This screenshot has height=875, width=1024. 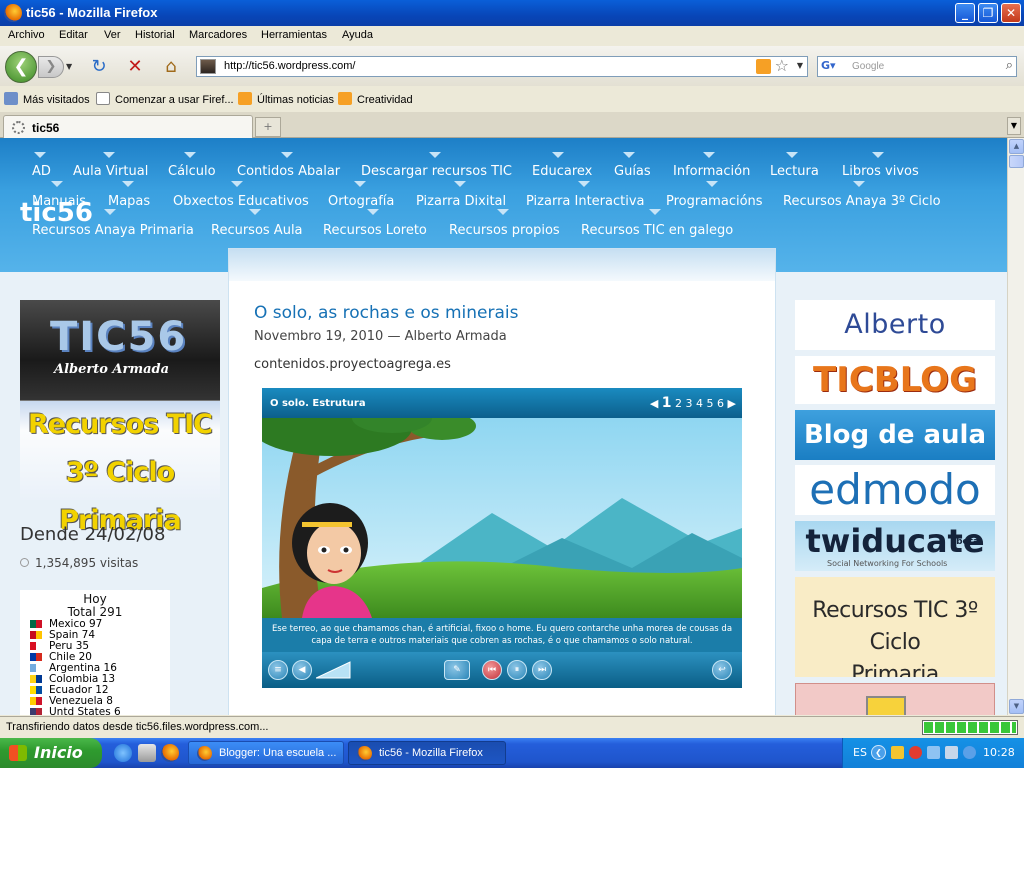 I want to click on pause-icon: ⏸, so click(x=517, y=670).